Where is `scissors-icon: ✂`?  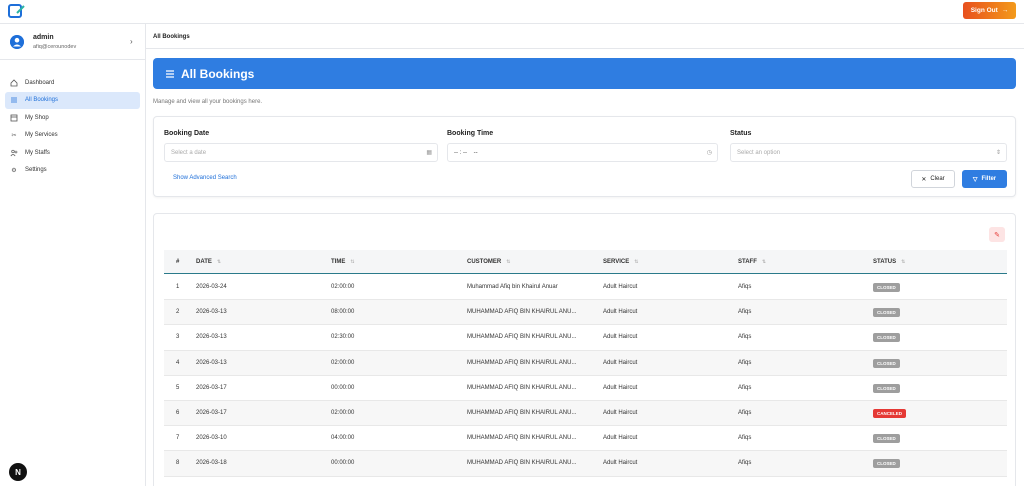
scissors-icon: ✂ is located at coordinates (14, 135).